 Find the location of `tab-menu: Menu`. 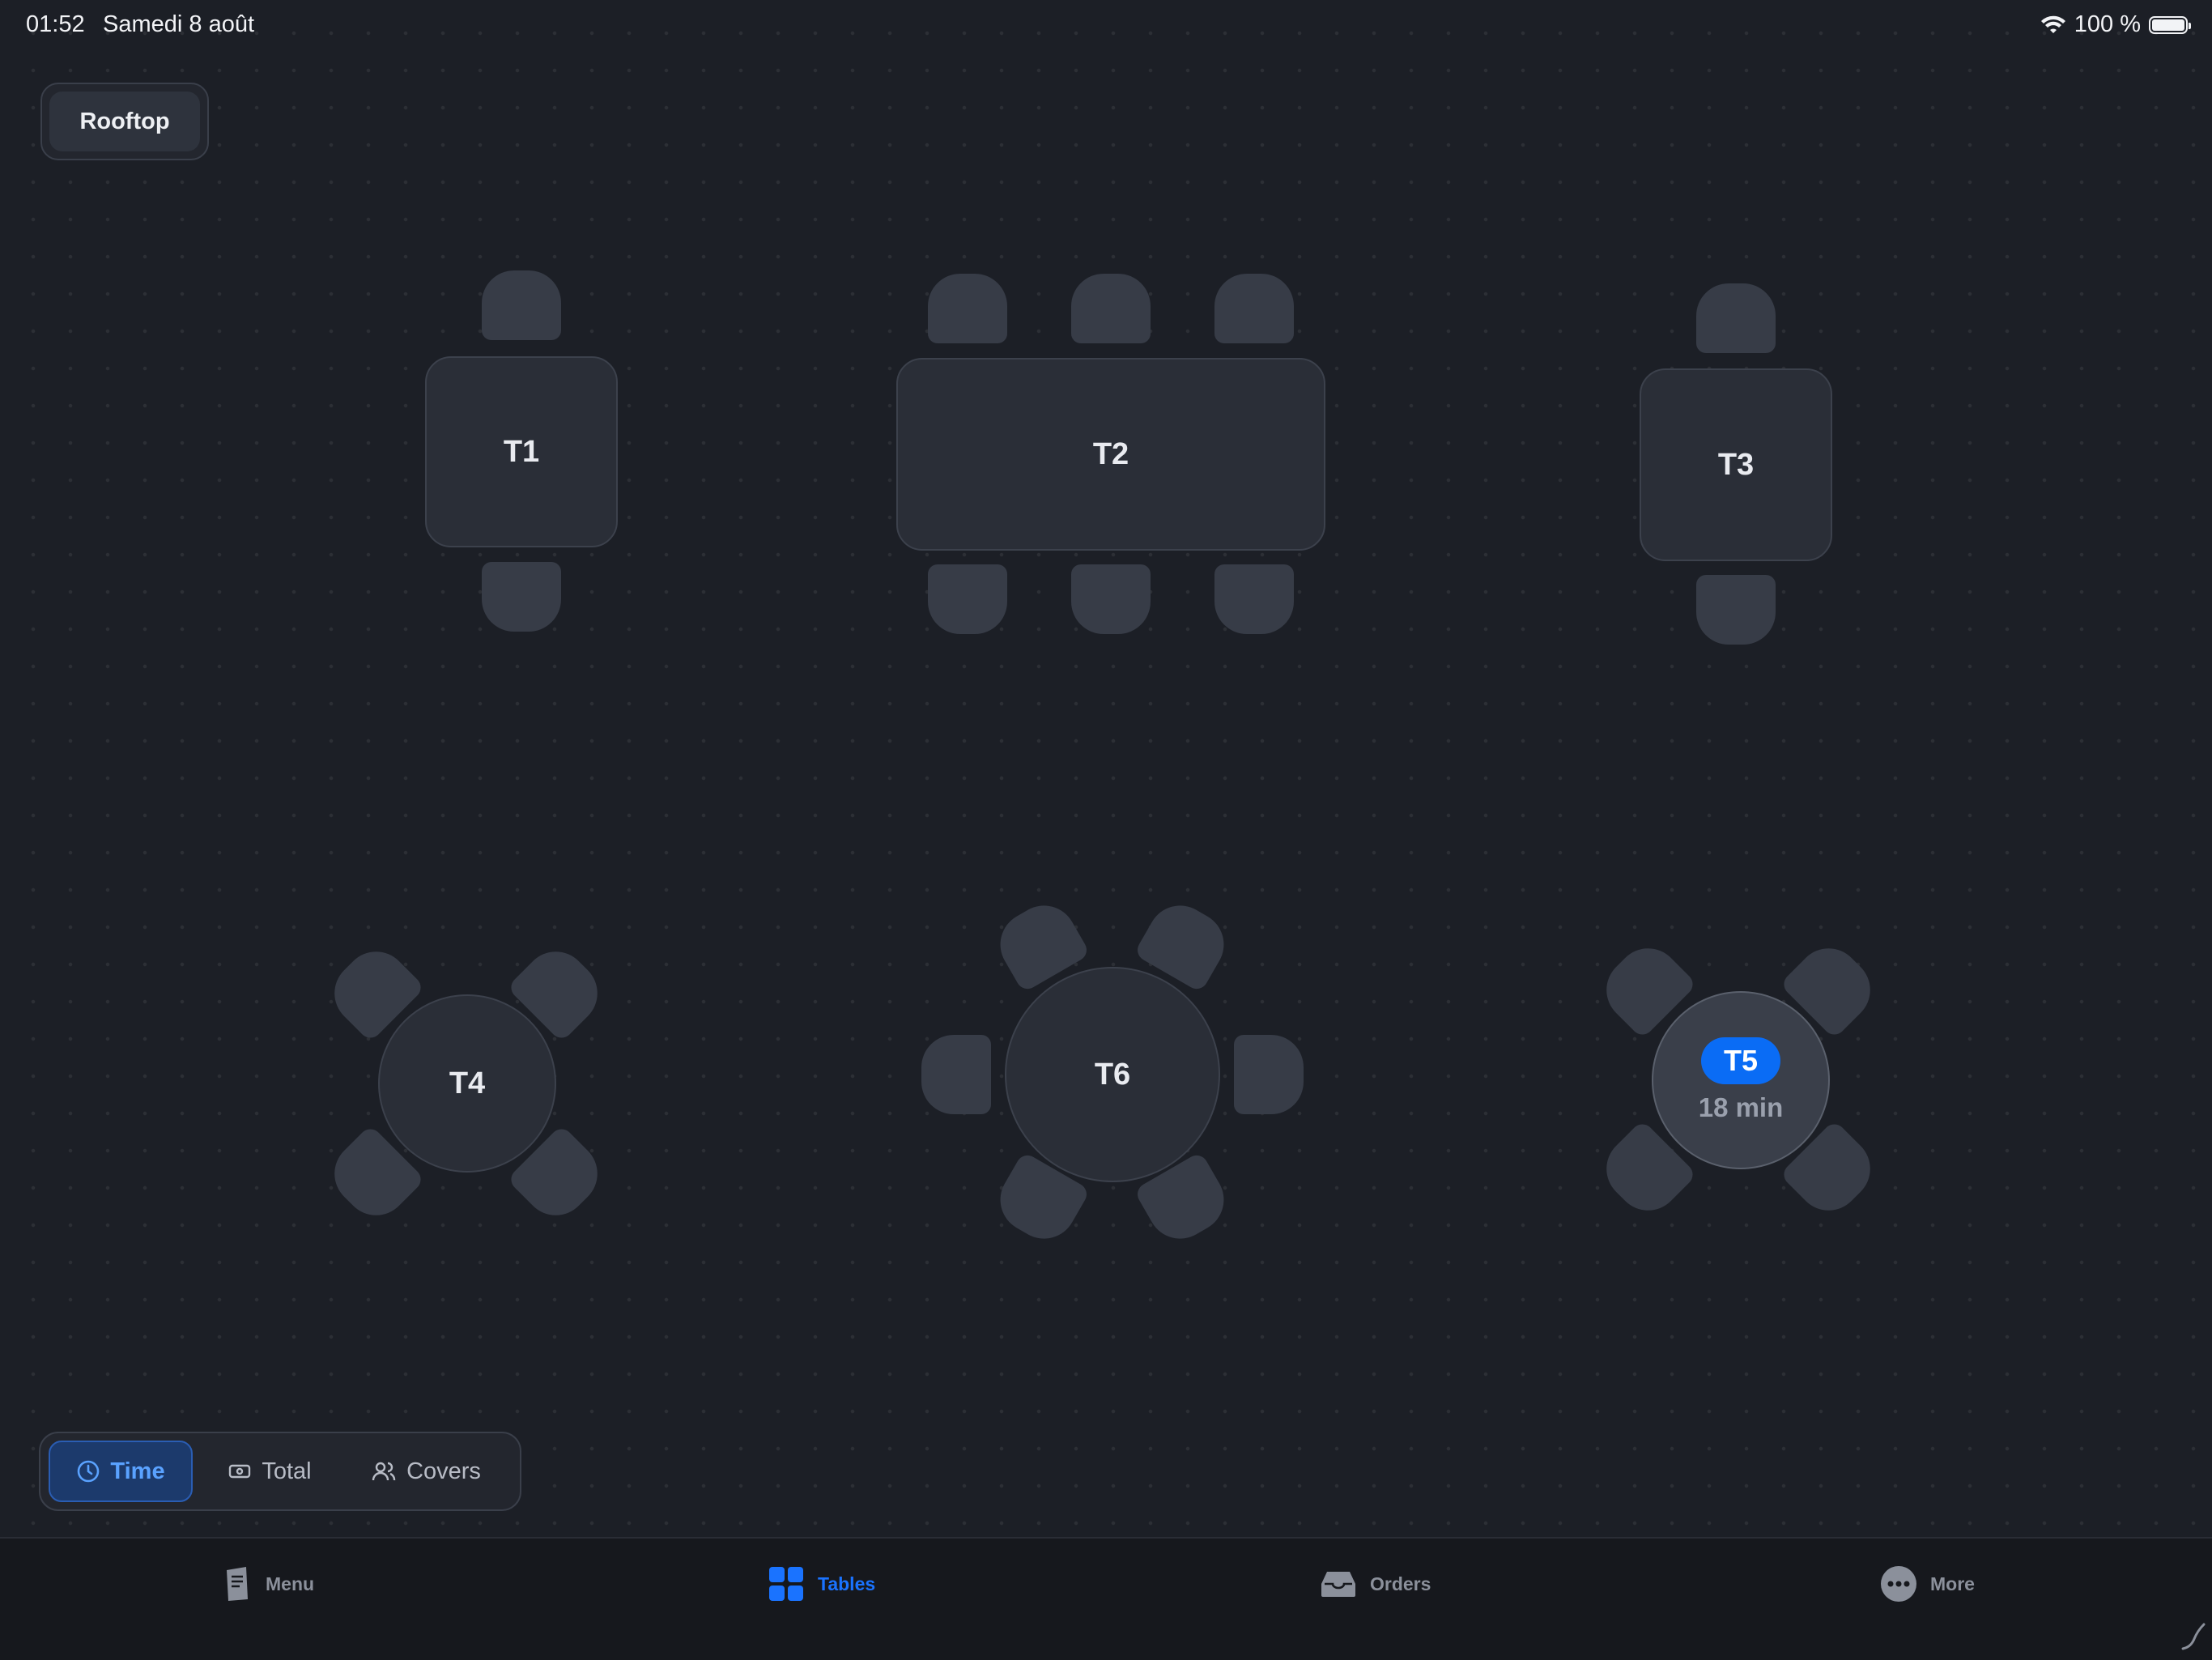

tab-menu: Menu is located at coordinates (268, 1584).